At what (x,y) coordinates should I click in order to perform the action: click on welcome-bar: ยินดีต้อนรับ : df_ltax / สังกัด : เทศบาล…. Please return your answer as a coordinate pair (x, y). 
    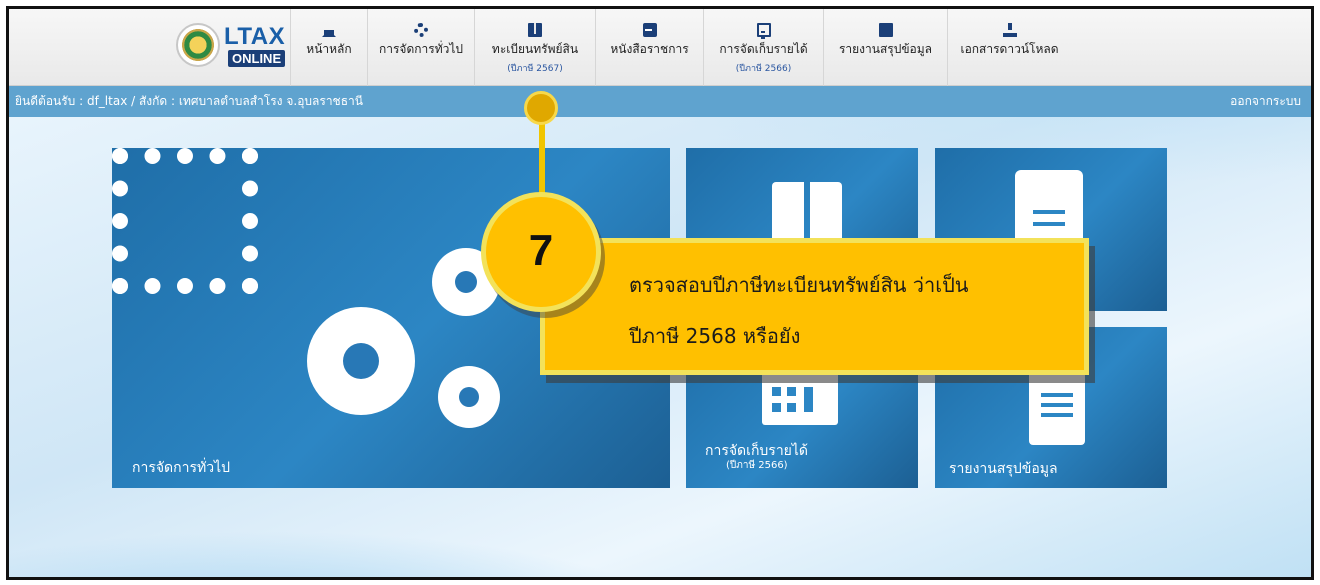
    Looking at the image, I should click on (660, 101).